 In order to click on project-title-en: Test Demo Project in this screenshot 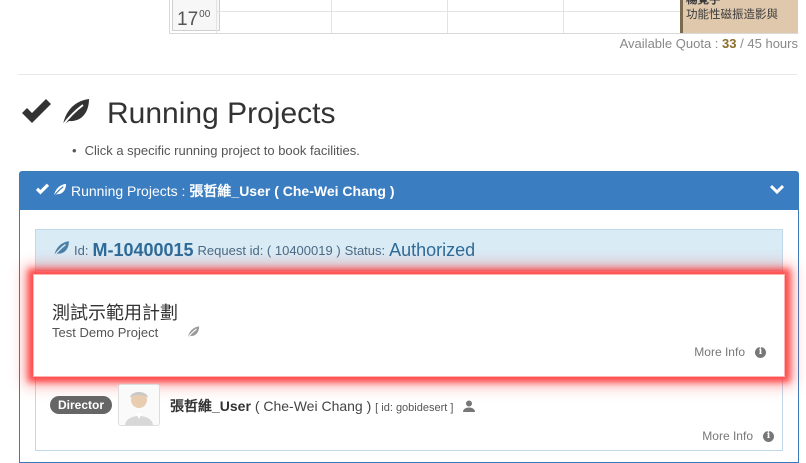, I will do `click(105, 332)`.